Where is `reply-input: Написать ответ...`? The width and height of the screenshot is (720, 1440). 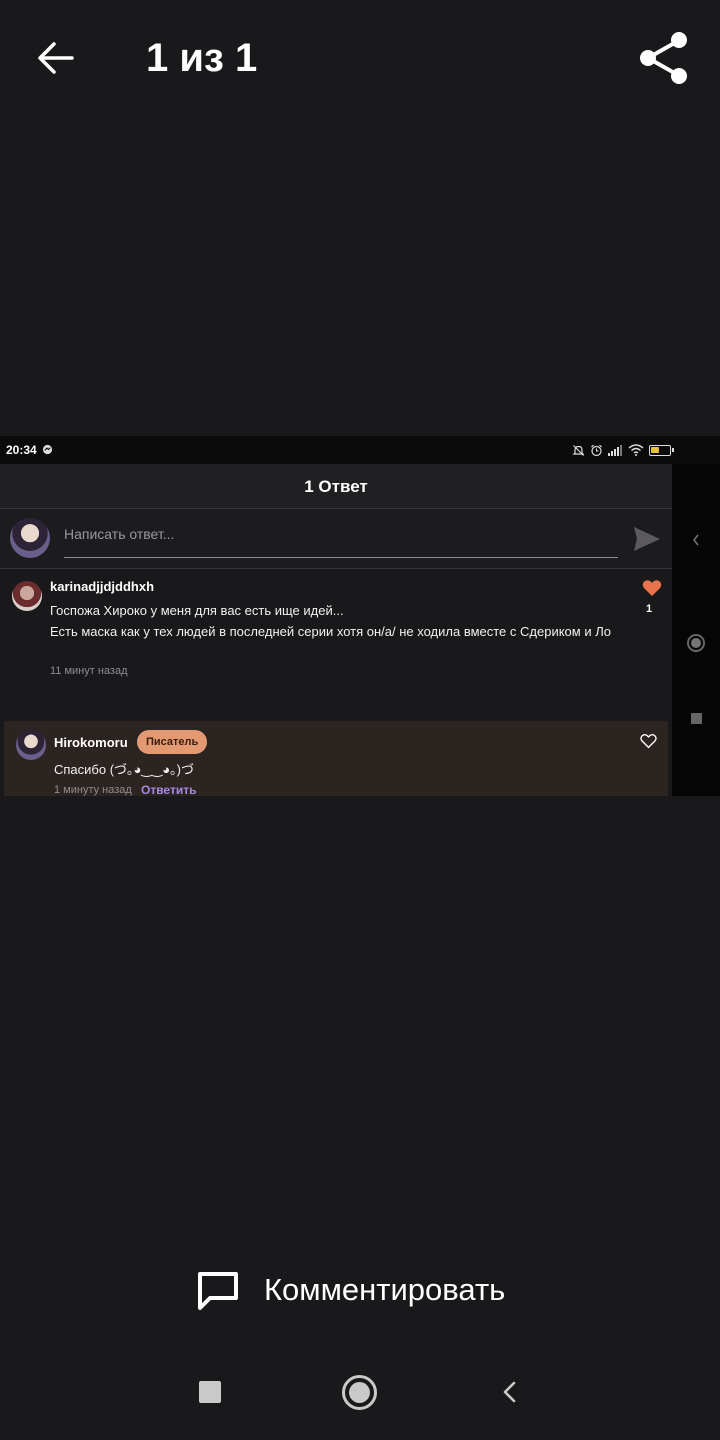 reply-input: Написать ответ... is located at coordinates (341, 542).